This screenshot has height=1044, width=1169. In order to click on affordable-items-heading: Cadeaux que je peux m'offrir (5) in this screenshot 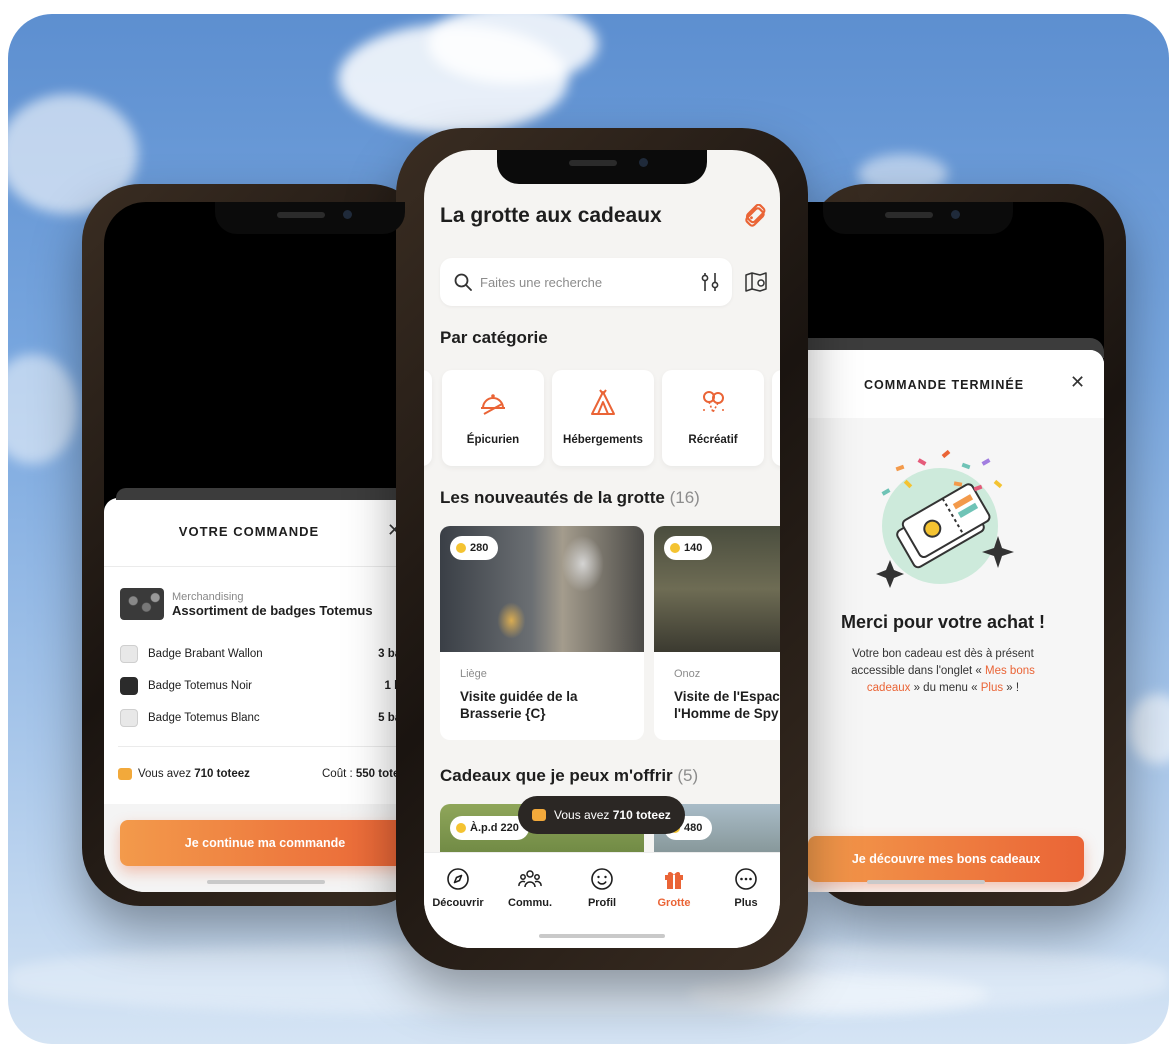, I will do `click(569, 775)`.